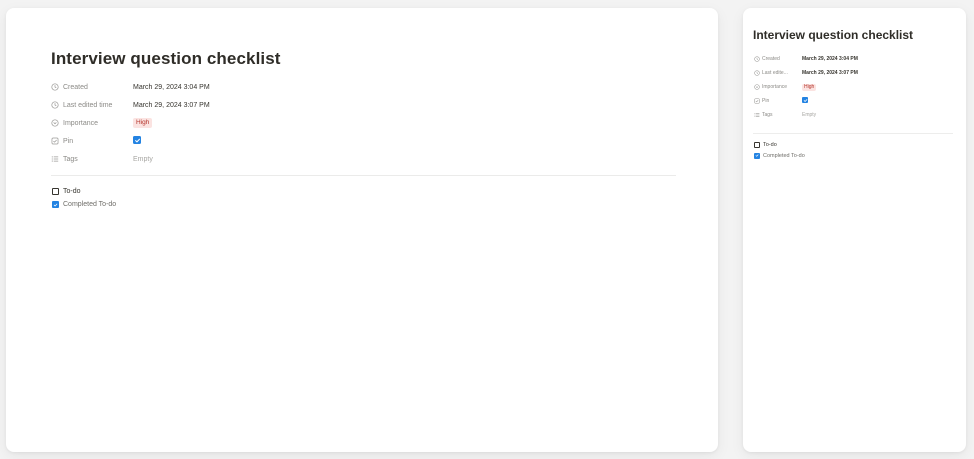 This screenshot has height=459, width=974. Describe the element at coordinates (351, 105) in the screenshot. I see `property-row-last-edited: Last edited time March 29, 2024 3:07 PM` at that location.